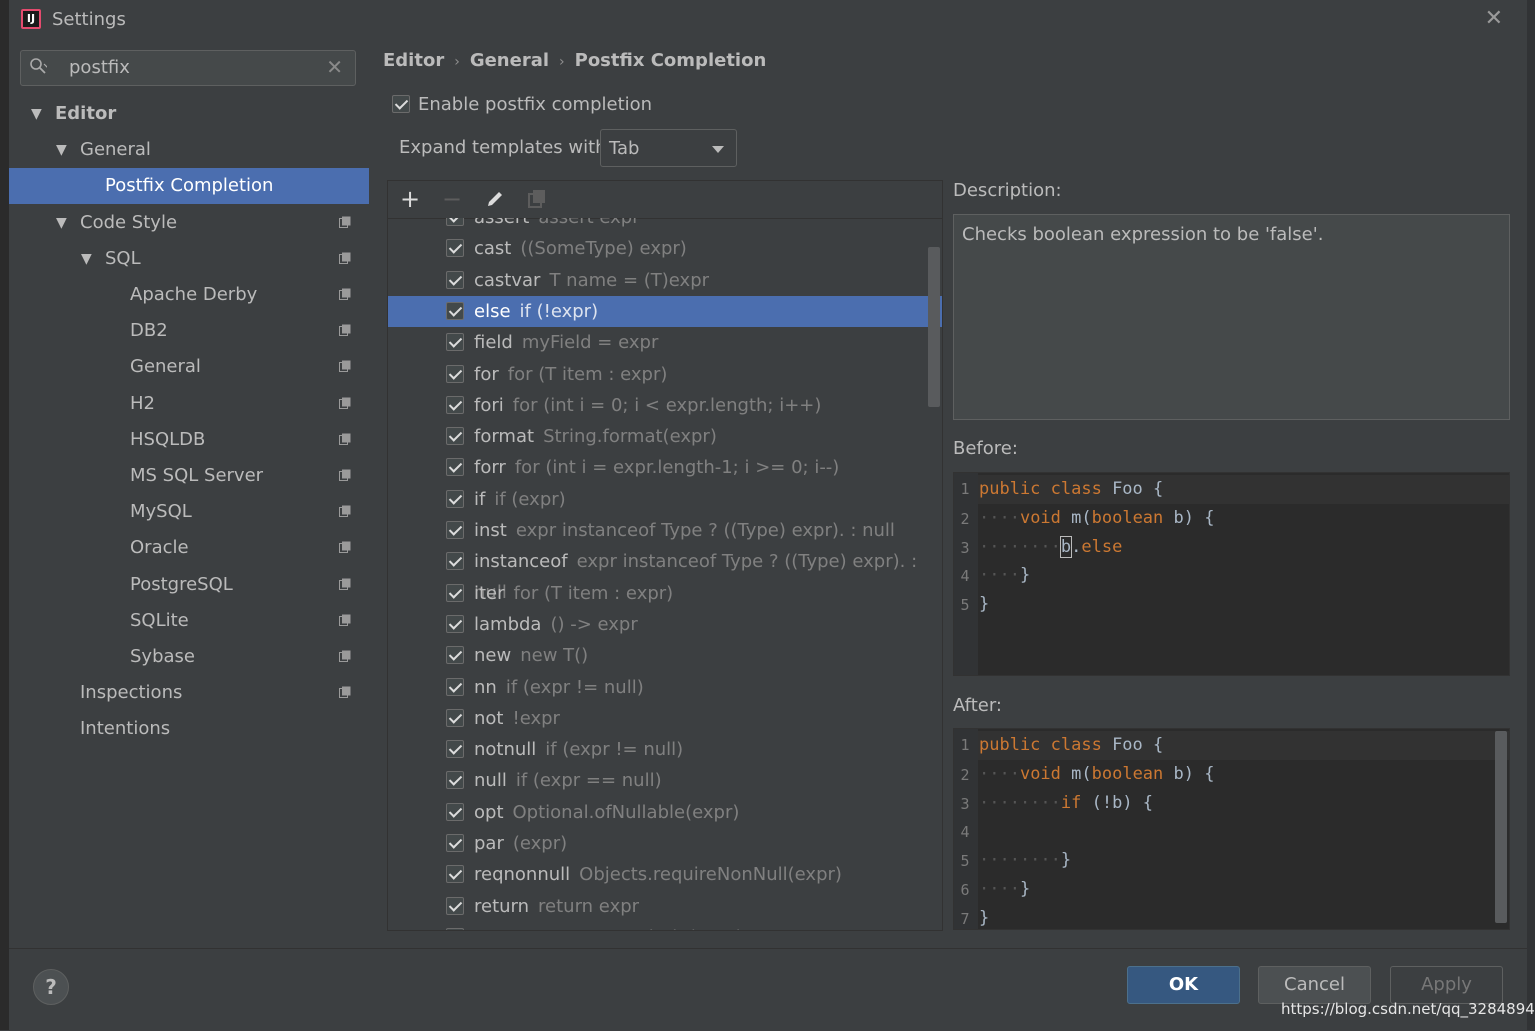 The width and height of the screenshot is (1535, 1031). Describe the element at coordinates (189, 331) in the screenshot. I see `tree-item: DB2` at that location.